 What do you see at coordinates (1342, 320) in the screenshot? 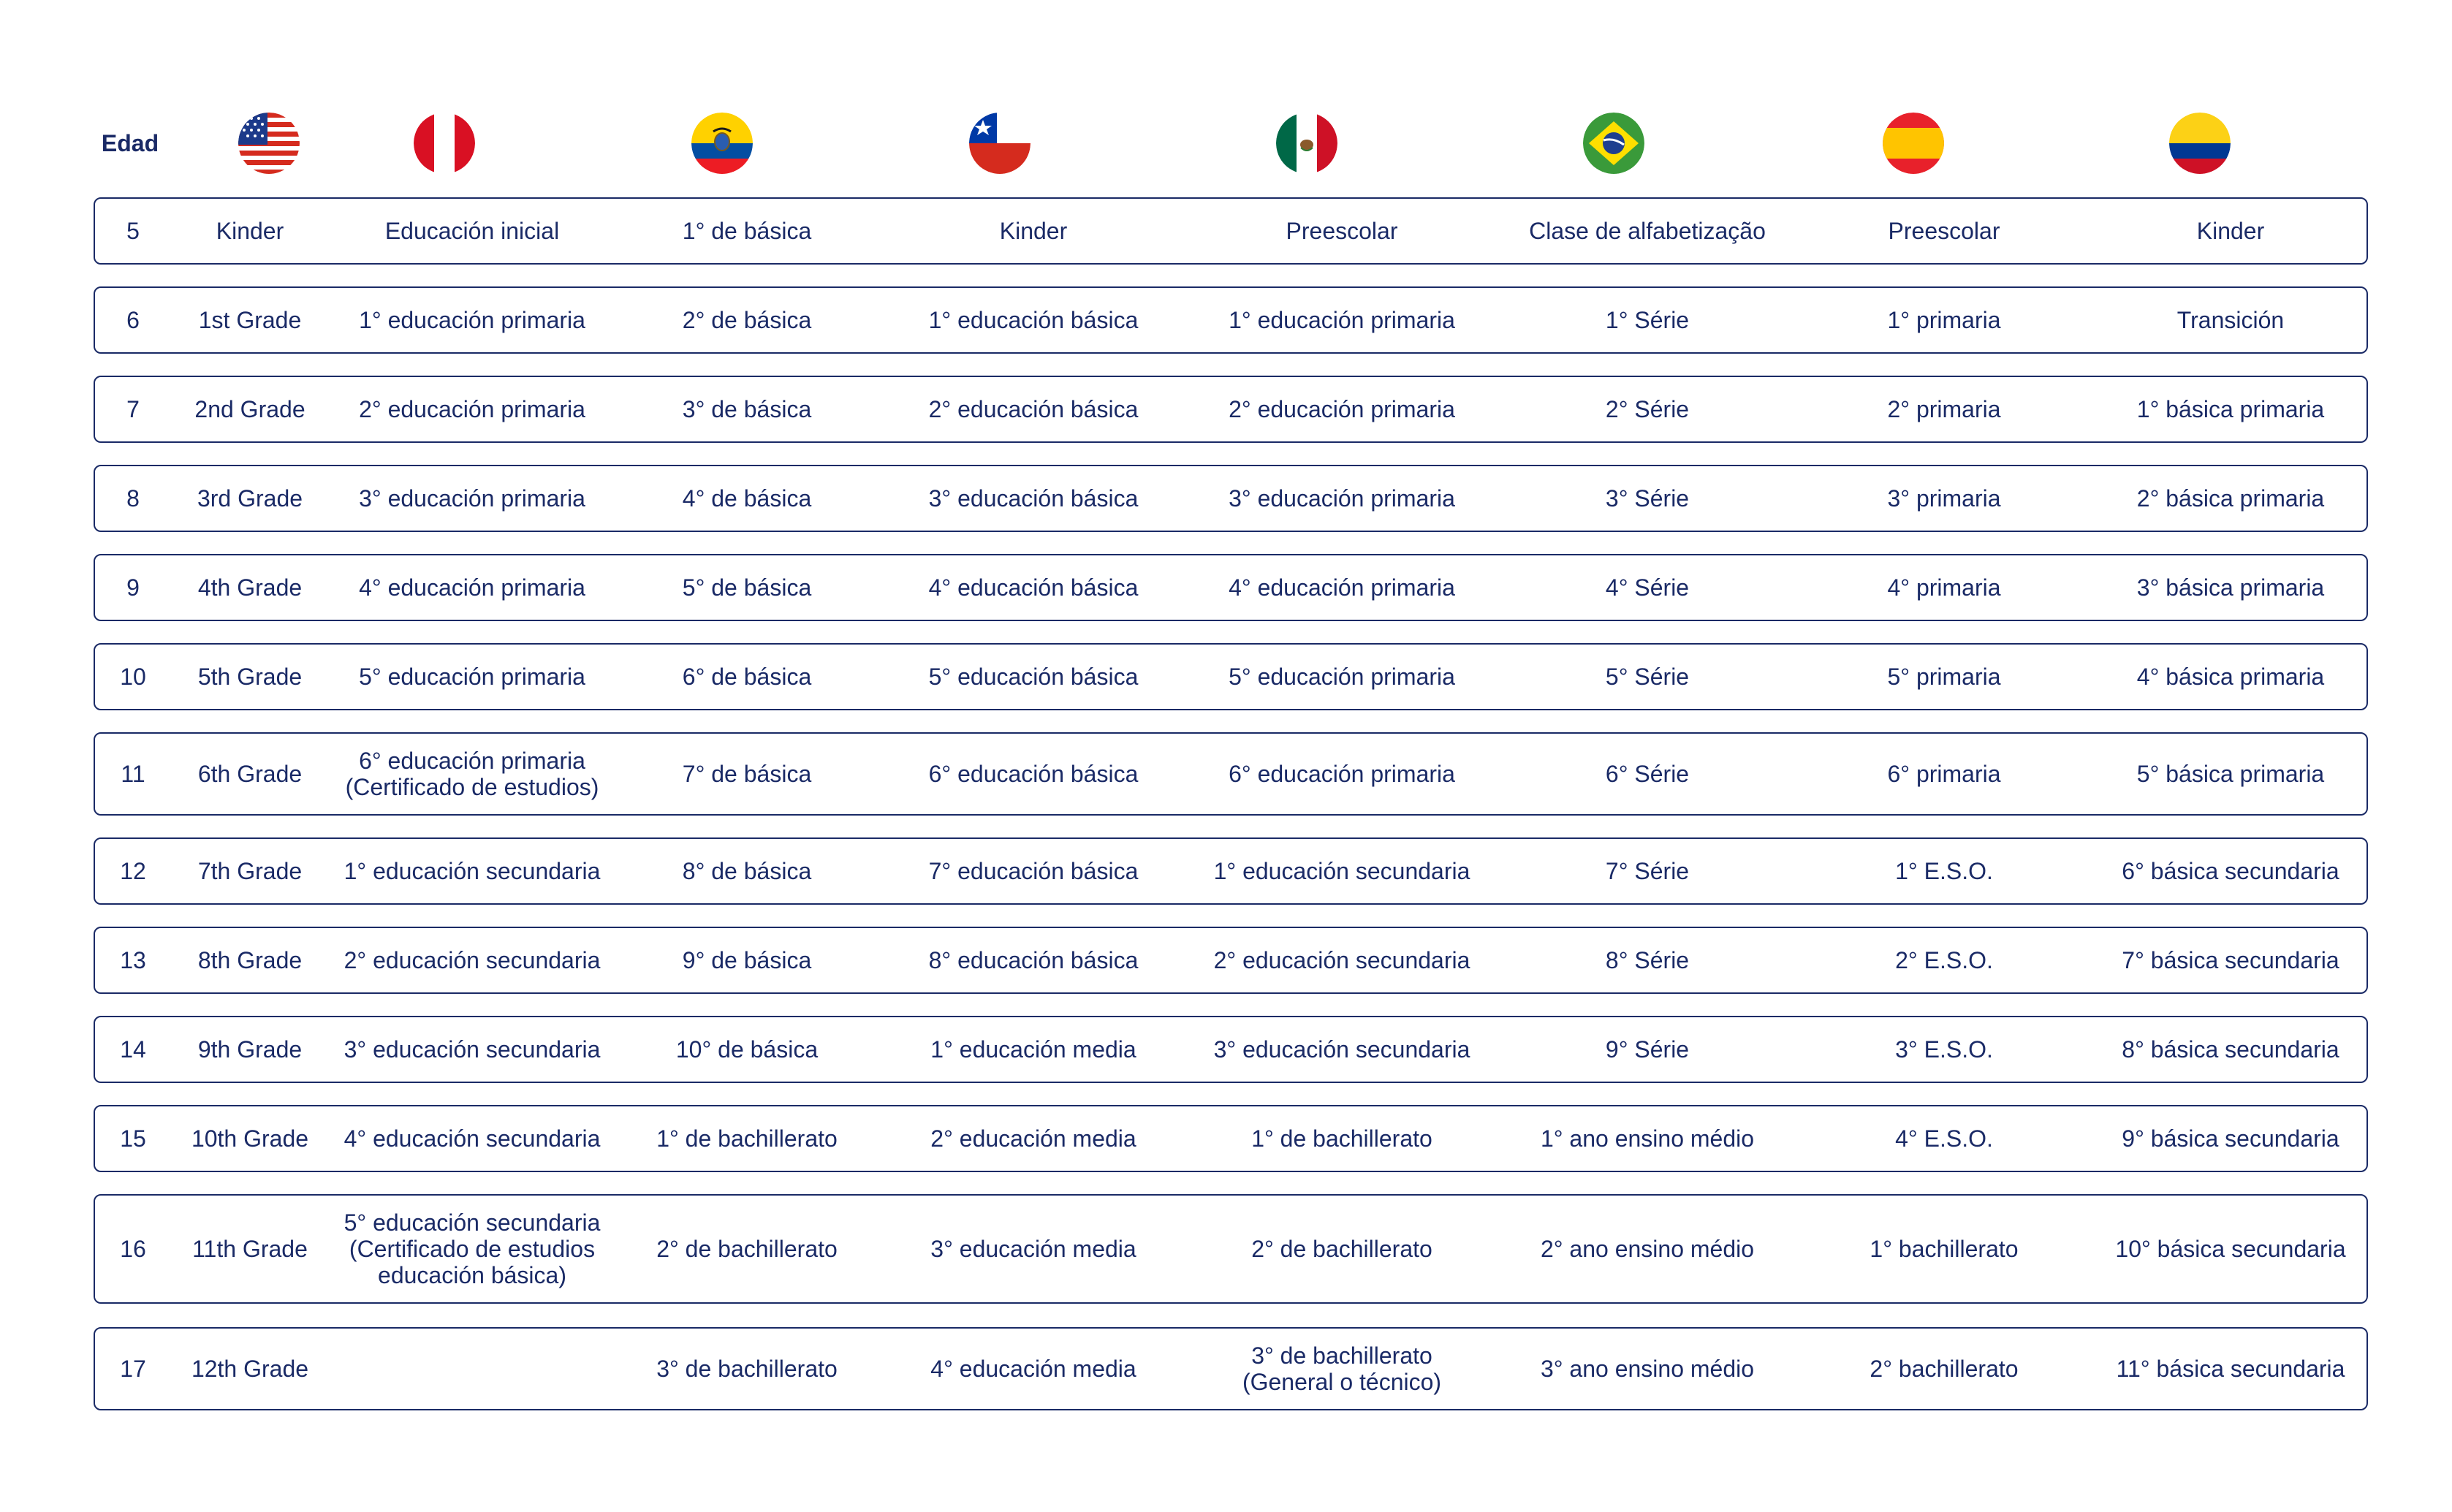
I see `mexico-grade-cell: 1° educación primaria` at bounding box center [1342, 320].